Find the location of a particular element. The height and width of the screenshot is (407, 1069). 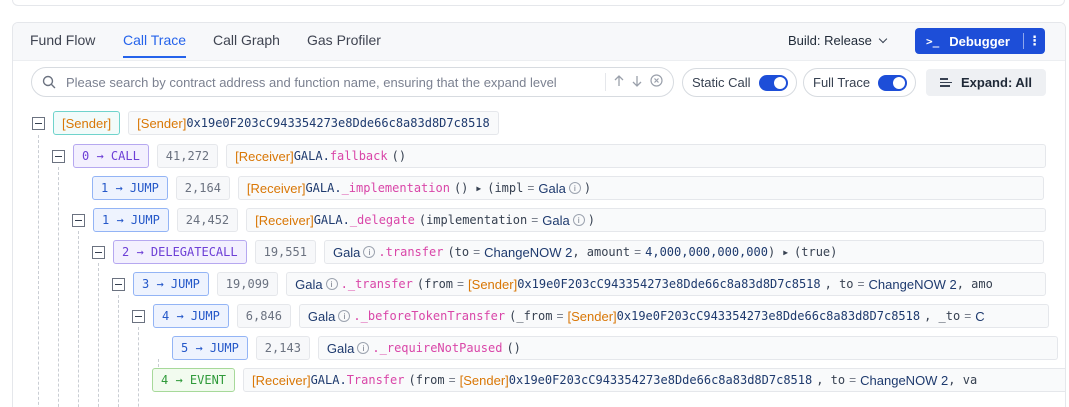

static-call-toggle-pill: Static Call is located at coordinates (739, 82).